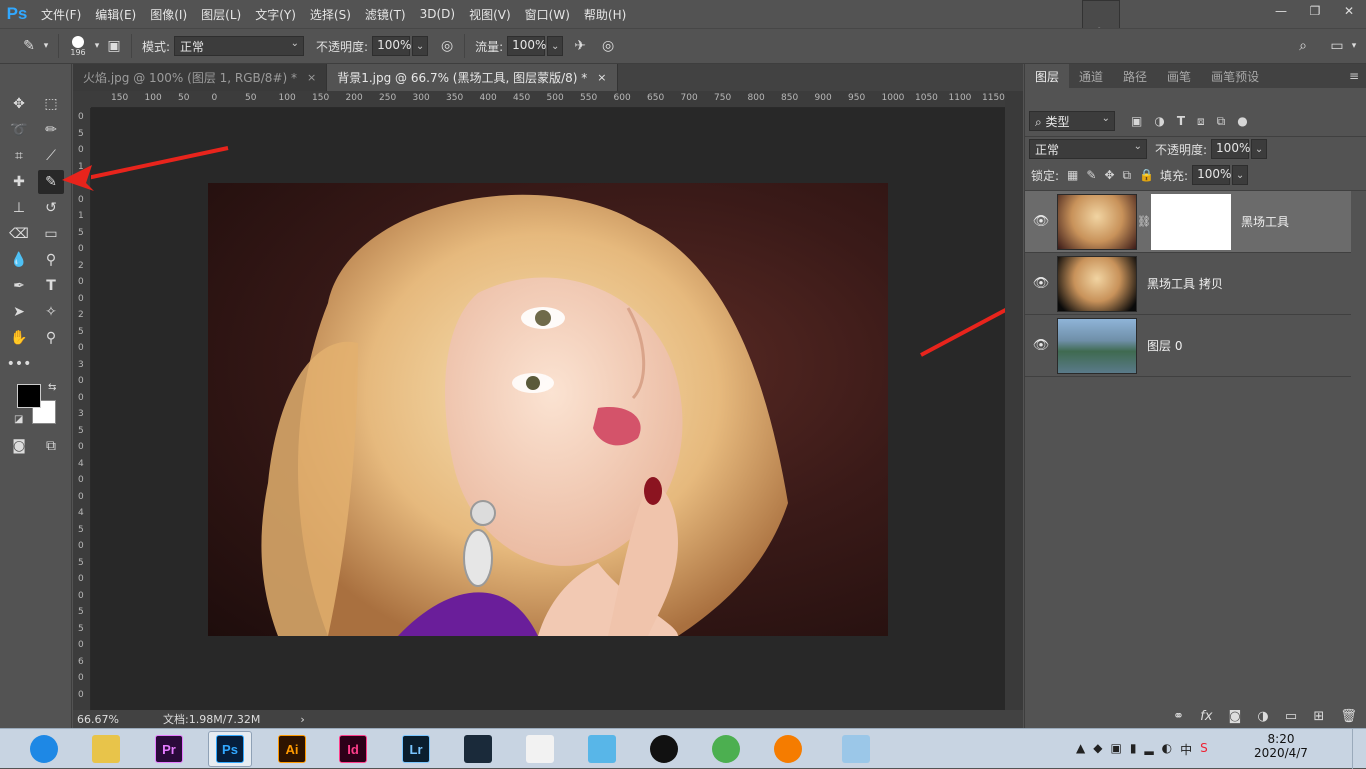  What do you see at coordinates (385, 14) in the screenshot?
I see `menu-filter: 滤镜(T)` at bounding box center [385, 14].